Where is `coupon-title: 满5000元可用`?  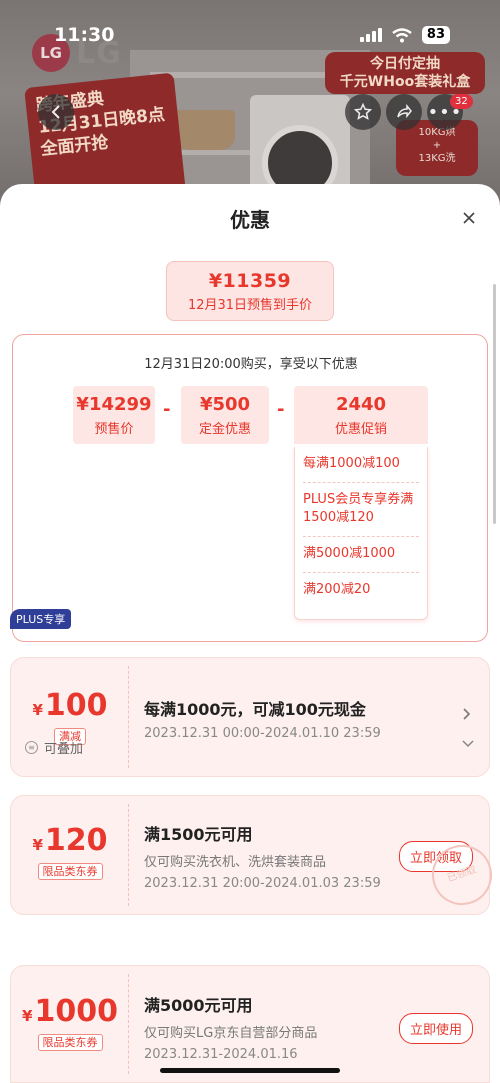 coupon-title: 满5000元可用 is located at coordinates (198, 1005).